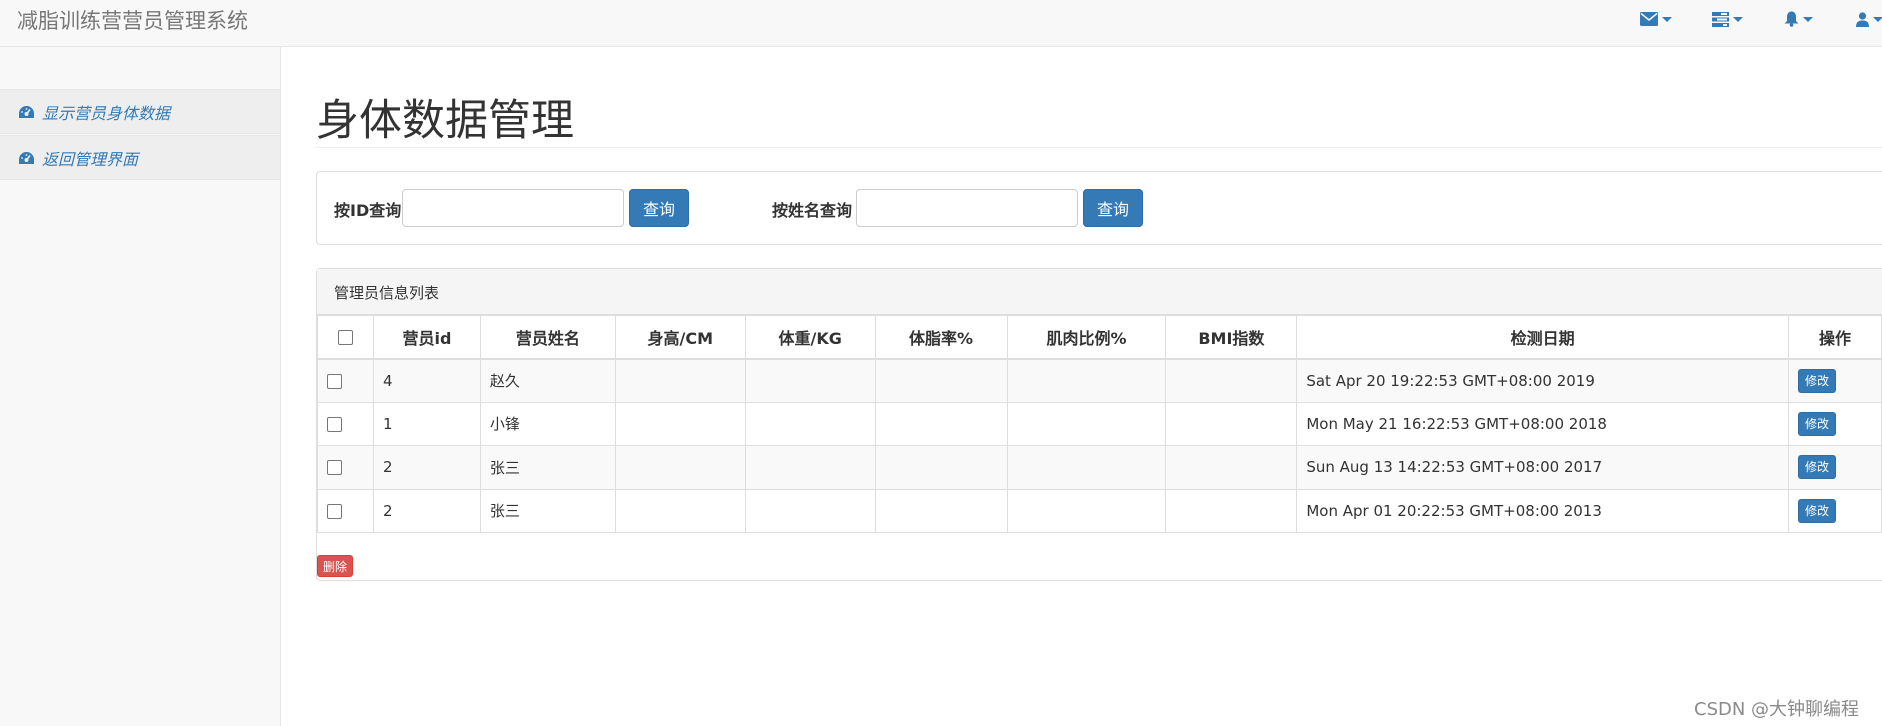 The width and height of the screenshot is (1882, 726). Describe the element at coordinates (941, 337) in the screenshot. I see `column-header-bodyfat: 体脂率%` at that location.